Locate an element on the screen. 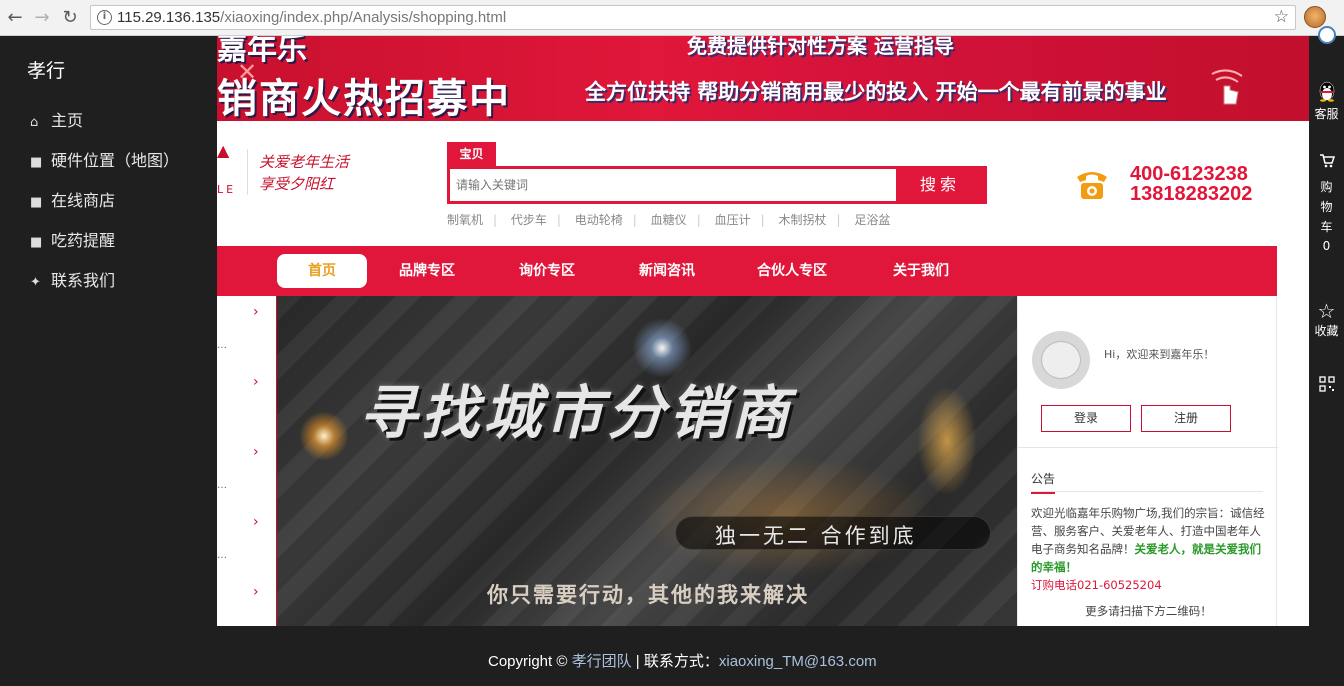 Image resolution: width=1344 pixels, height=686 pixels. site-logo: ▲ LE is located at coordinates (227, 171).